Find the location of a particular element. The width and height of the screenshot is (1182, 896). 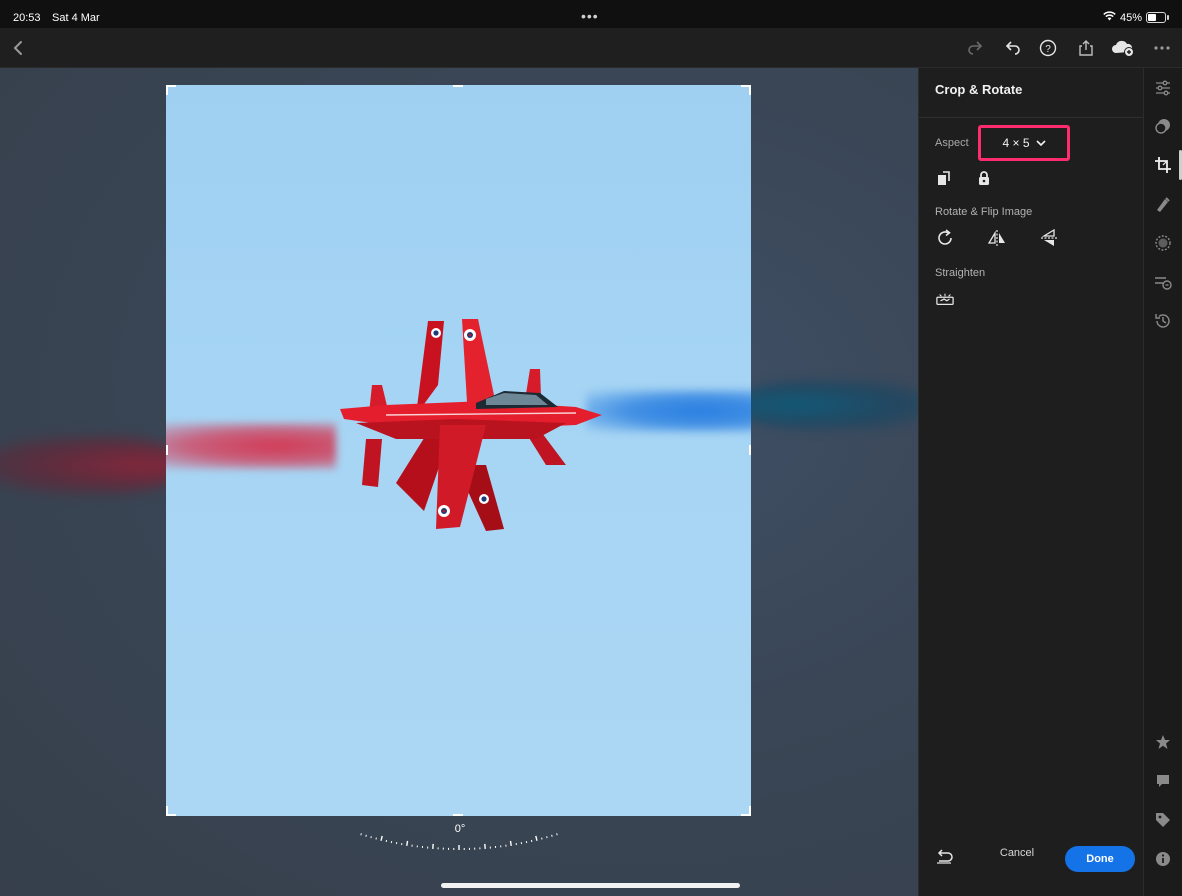

rotation-dial is located at coordinates (459, 835).